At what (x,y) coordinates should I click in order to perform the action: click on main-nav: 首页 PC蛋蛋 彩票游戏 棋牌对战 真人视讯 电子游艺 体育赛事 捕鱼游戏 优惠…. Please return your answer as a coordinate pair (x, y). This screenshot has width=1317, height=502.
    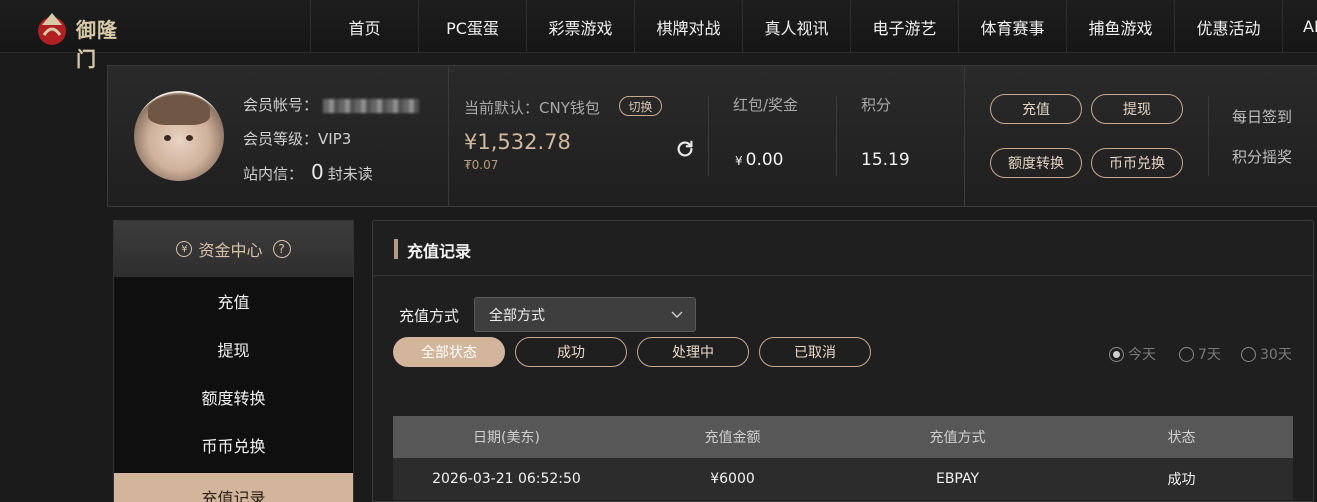
    Looking at the image, I should click on (813, 26).